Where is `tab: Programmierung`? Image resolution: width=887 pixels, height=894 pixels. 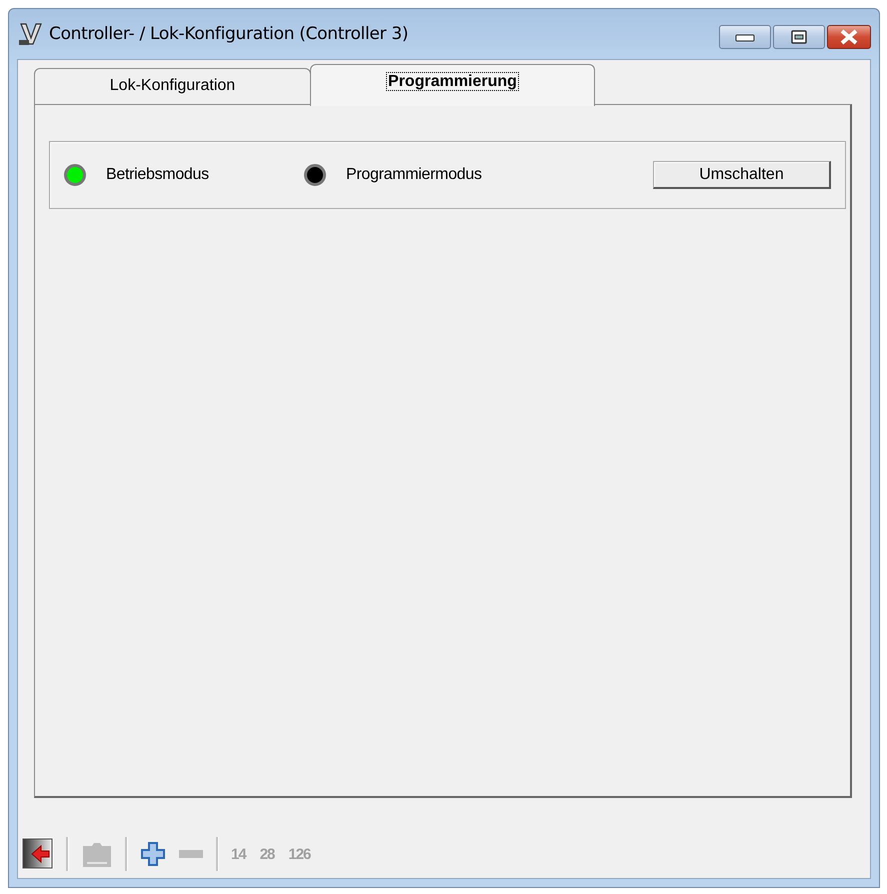
tab: Programmierung is located at coordinates (452, 85).